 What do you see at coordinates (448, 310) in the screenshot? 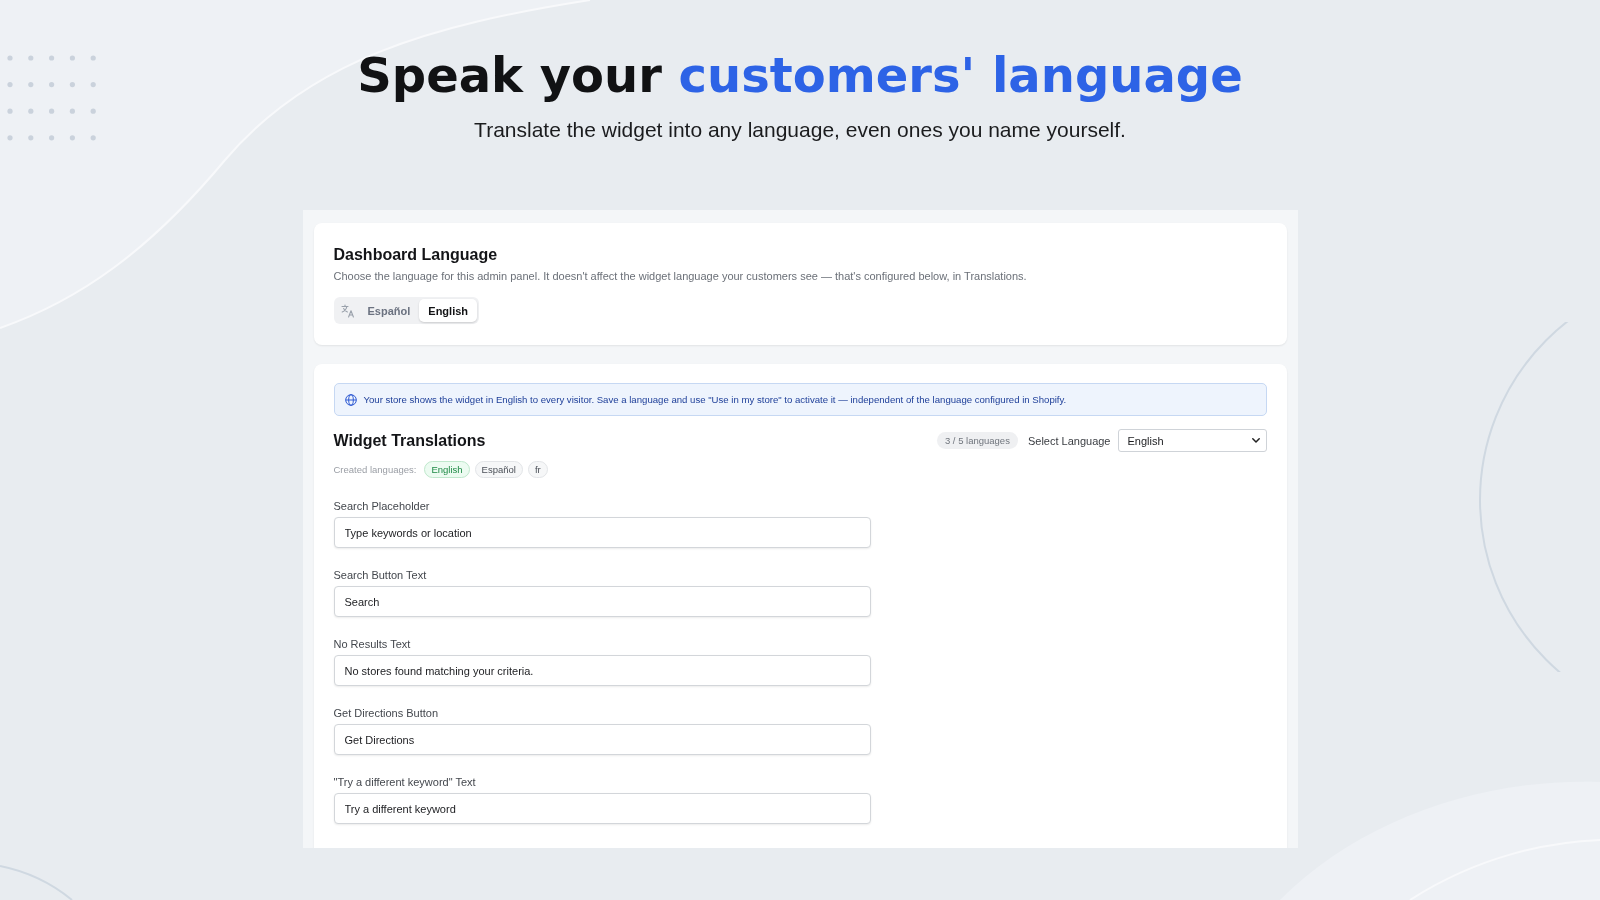
I see `language-option: English` at bounding box center [448, 310].